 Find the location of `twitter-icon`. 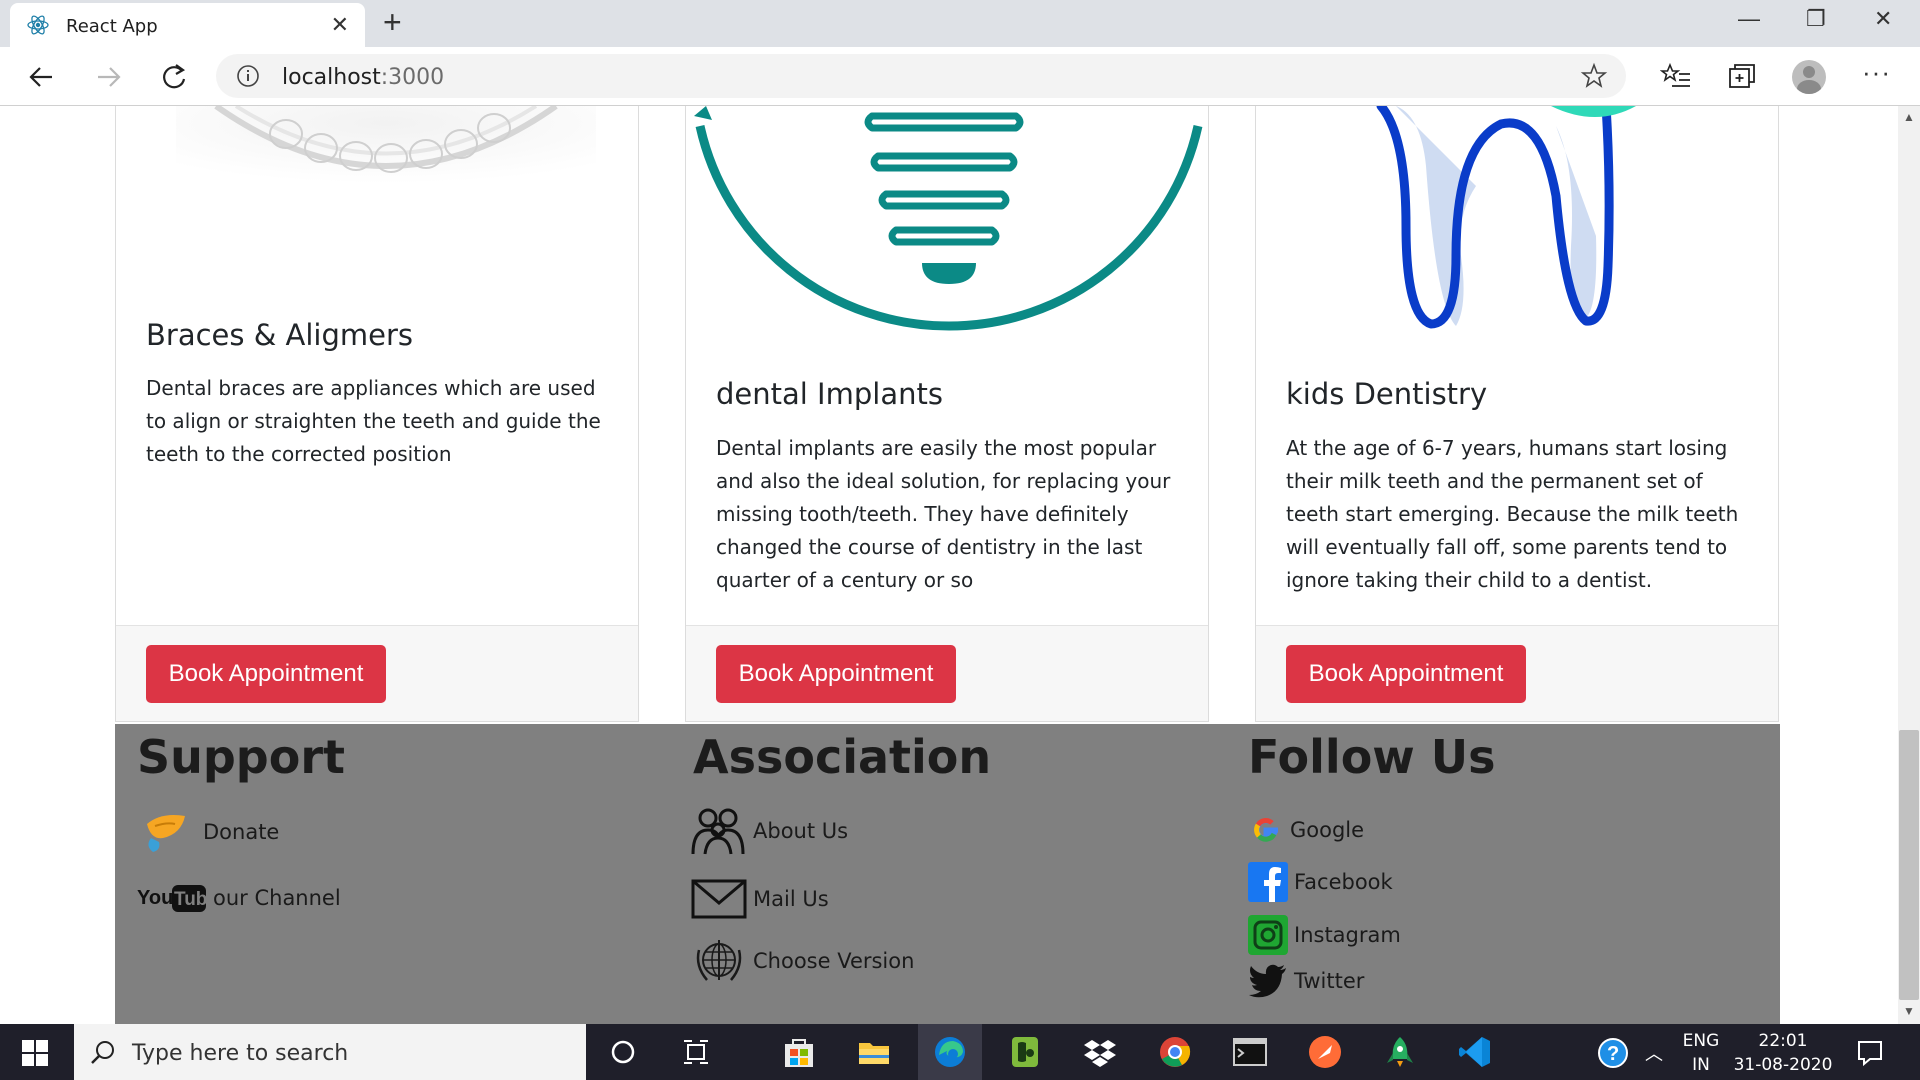

twitter-icon is located at coordinates (1267, 981).